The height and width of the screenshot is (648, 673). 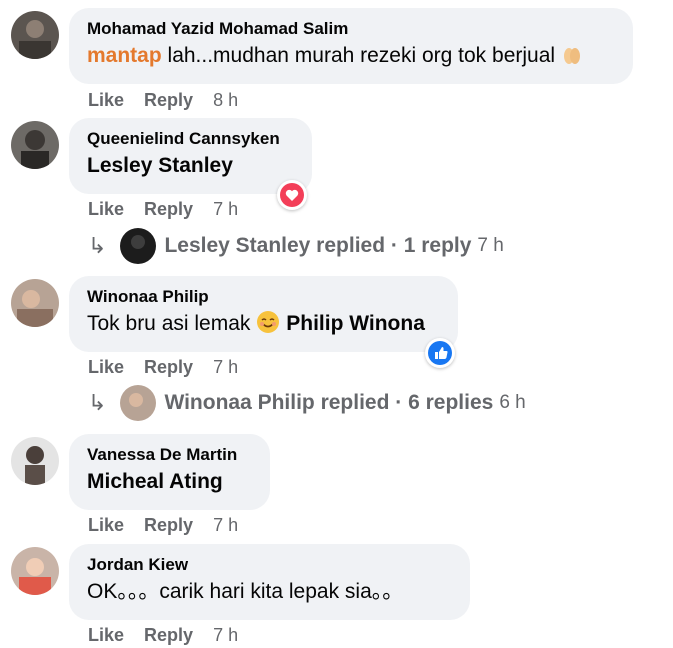 What do you see at coordinates (440, 353) in the screenshot?
I see `like-reaction-badge` at bounding box center [440, 353].